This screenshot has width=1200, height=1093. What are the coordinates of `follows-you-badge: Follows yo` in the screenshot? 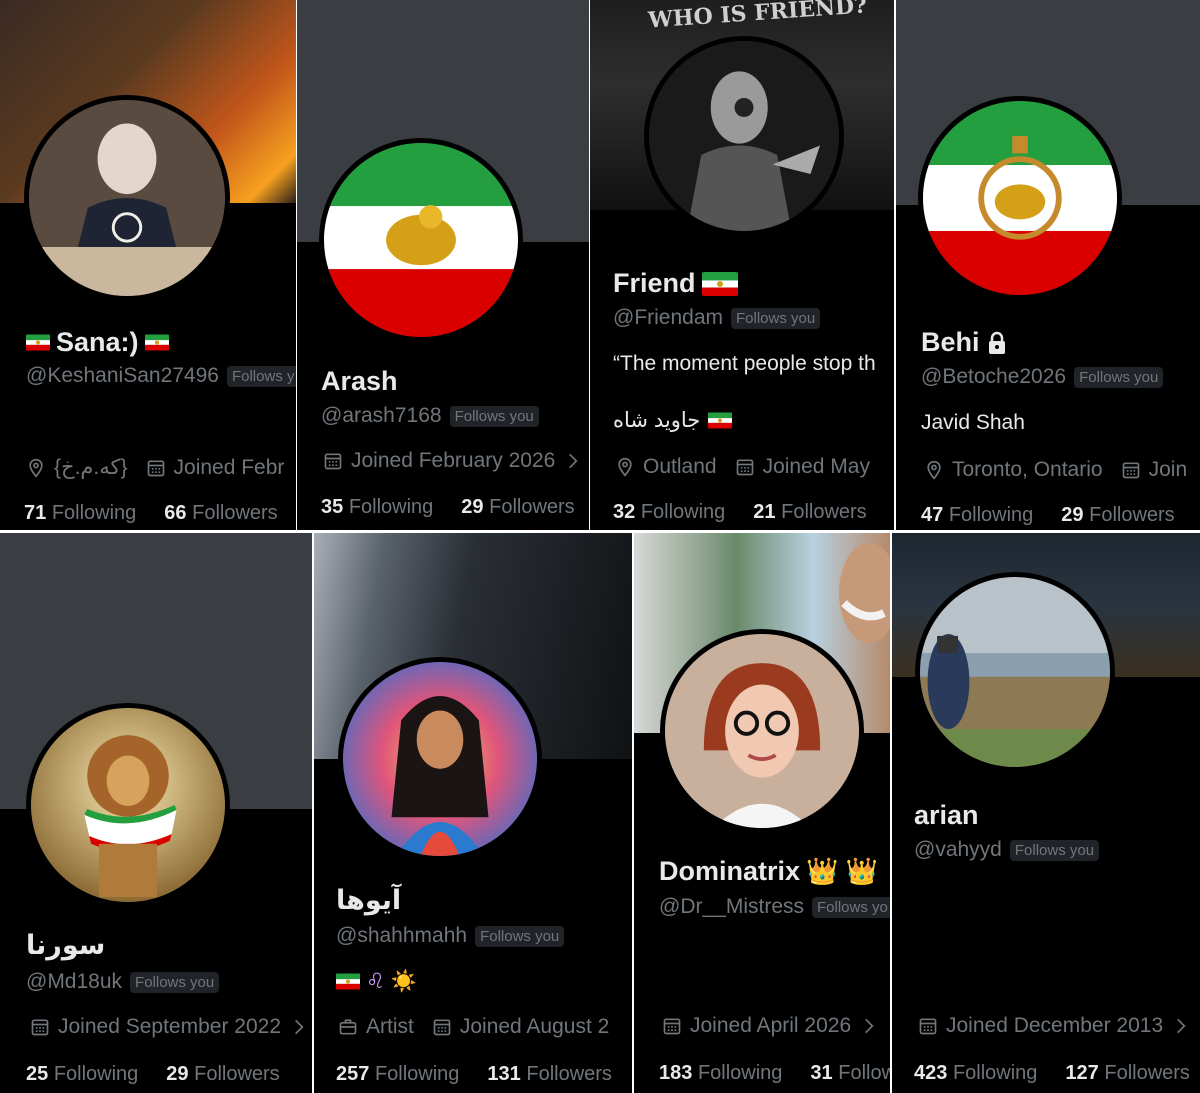 It's located at (851, 907).